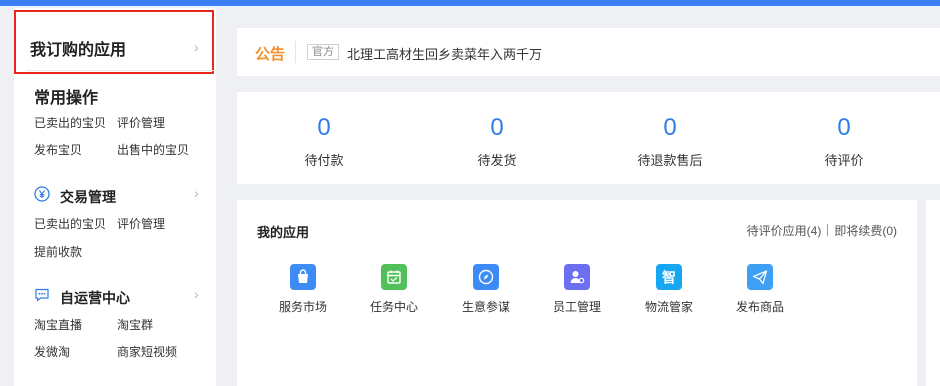 The image size is (940, 386). What do you see at coordinates (303, 292) in the screenshot?
I see `app-service-market: 服务市场` at bounding box center [303, 292].